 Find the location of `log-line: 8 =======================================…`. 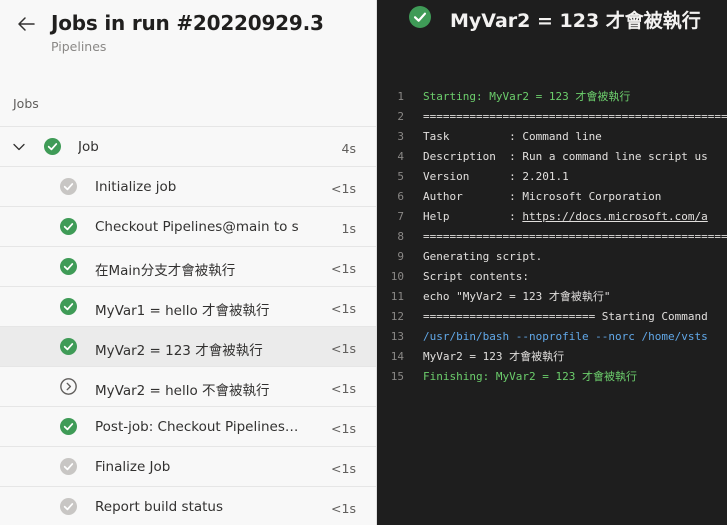

log-line: 8 =======================================… is located at coordinates (552, 236).